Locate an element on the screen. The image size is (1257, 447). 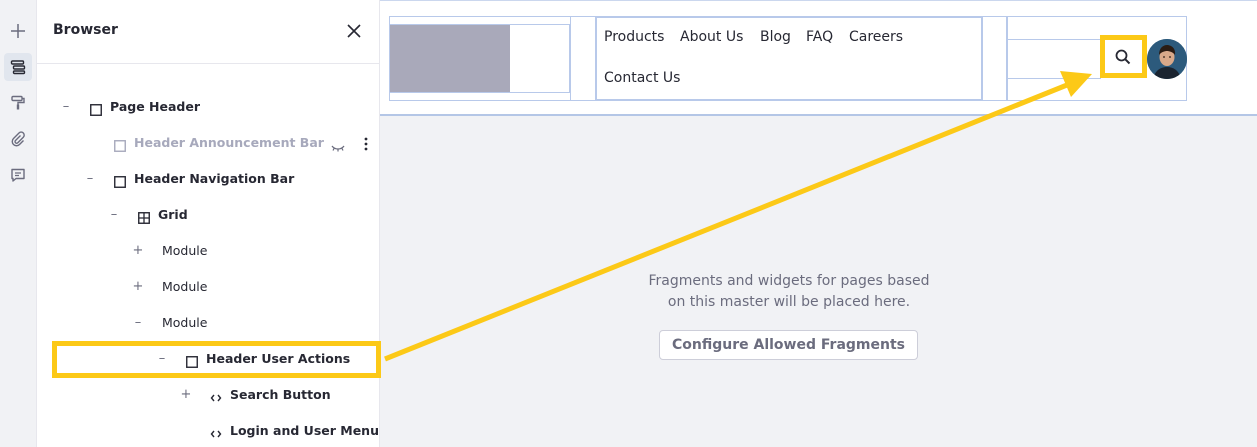
nav-link-contact-us: Contact Us is located at coordinates (642, 78).